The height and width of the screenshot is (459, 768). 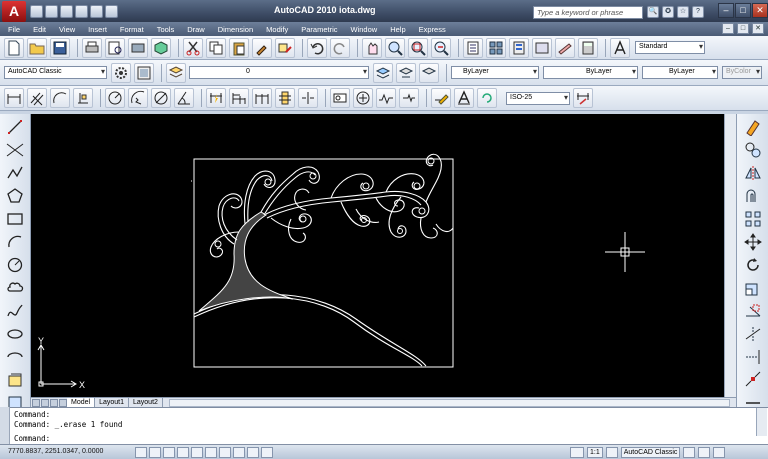 What do you see at coordinates (689, 452) in the screenshot?
I see `toolbar-lock-icon` at bounding box center [689, 452].